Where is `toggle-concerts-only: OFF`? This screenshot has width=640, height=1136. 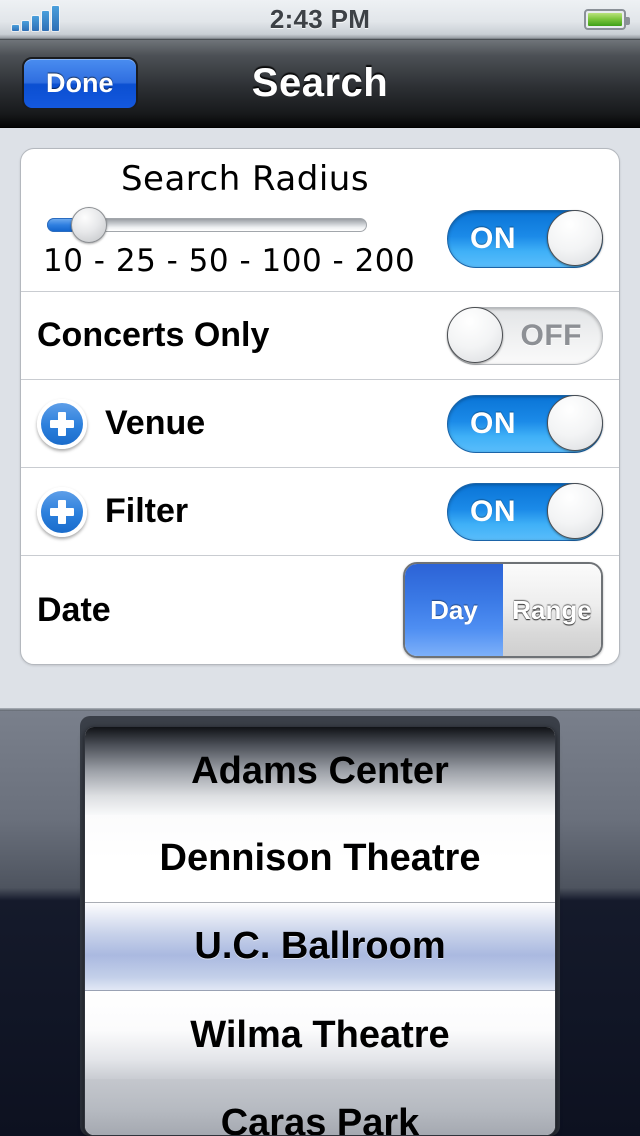
toggle-concerts-only: OFF is located at coordinates (525, 335).